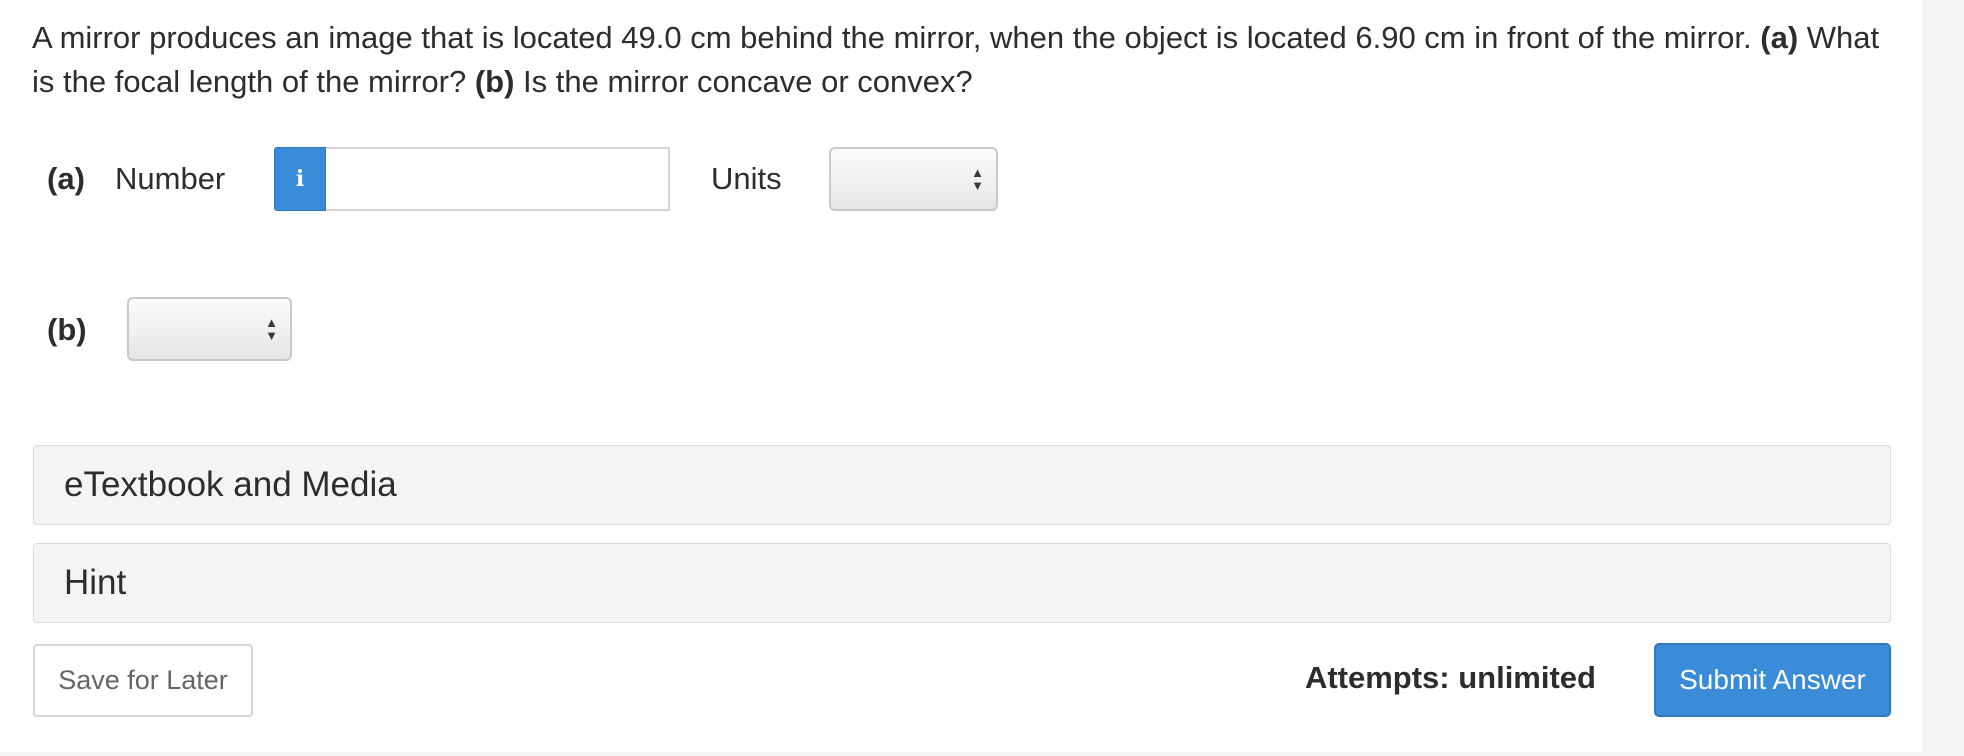 This screenshot has height=756, width=1964. I want to click on hint-label: Hint, so click(95, 582).